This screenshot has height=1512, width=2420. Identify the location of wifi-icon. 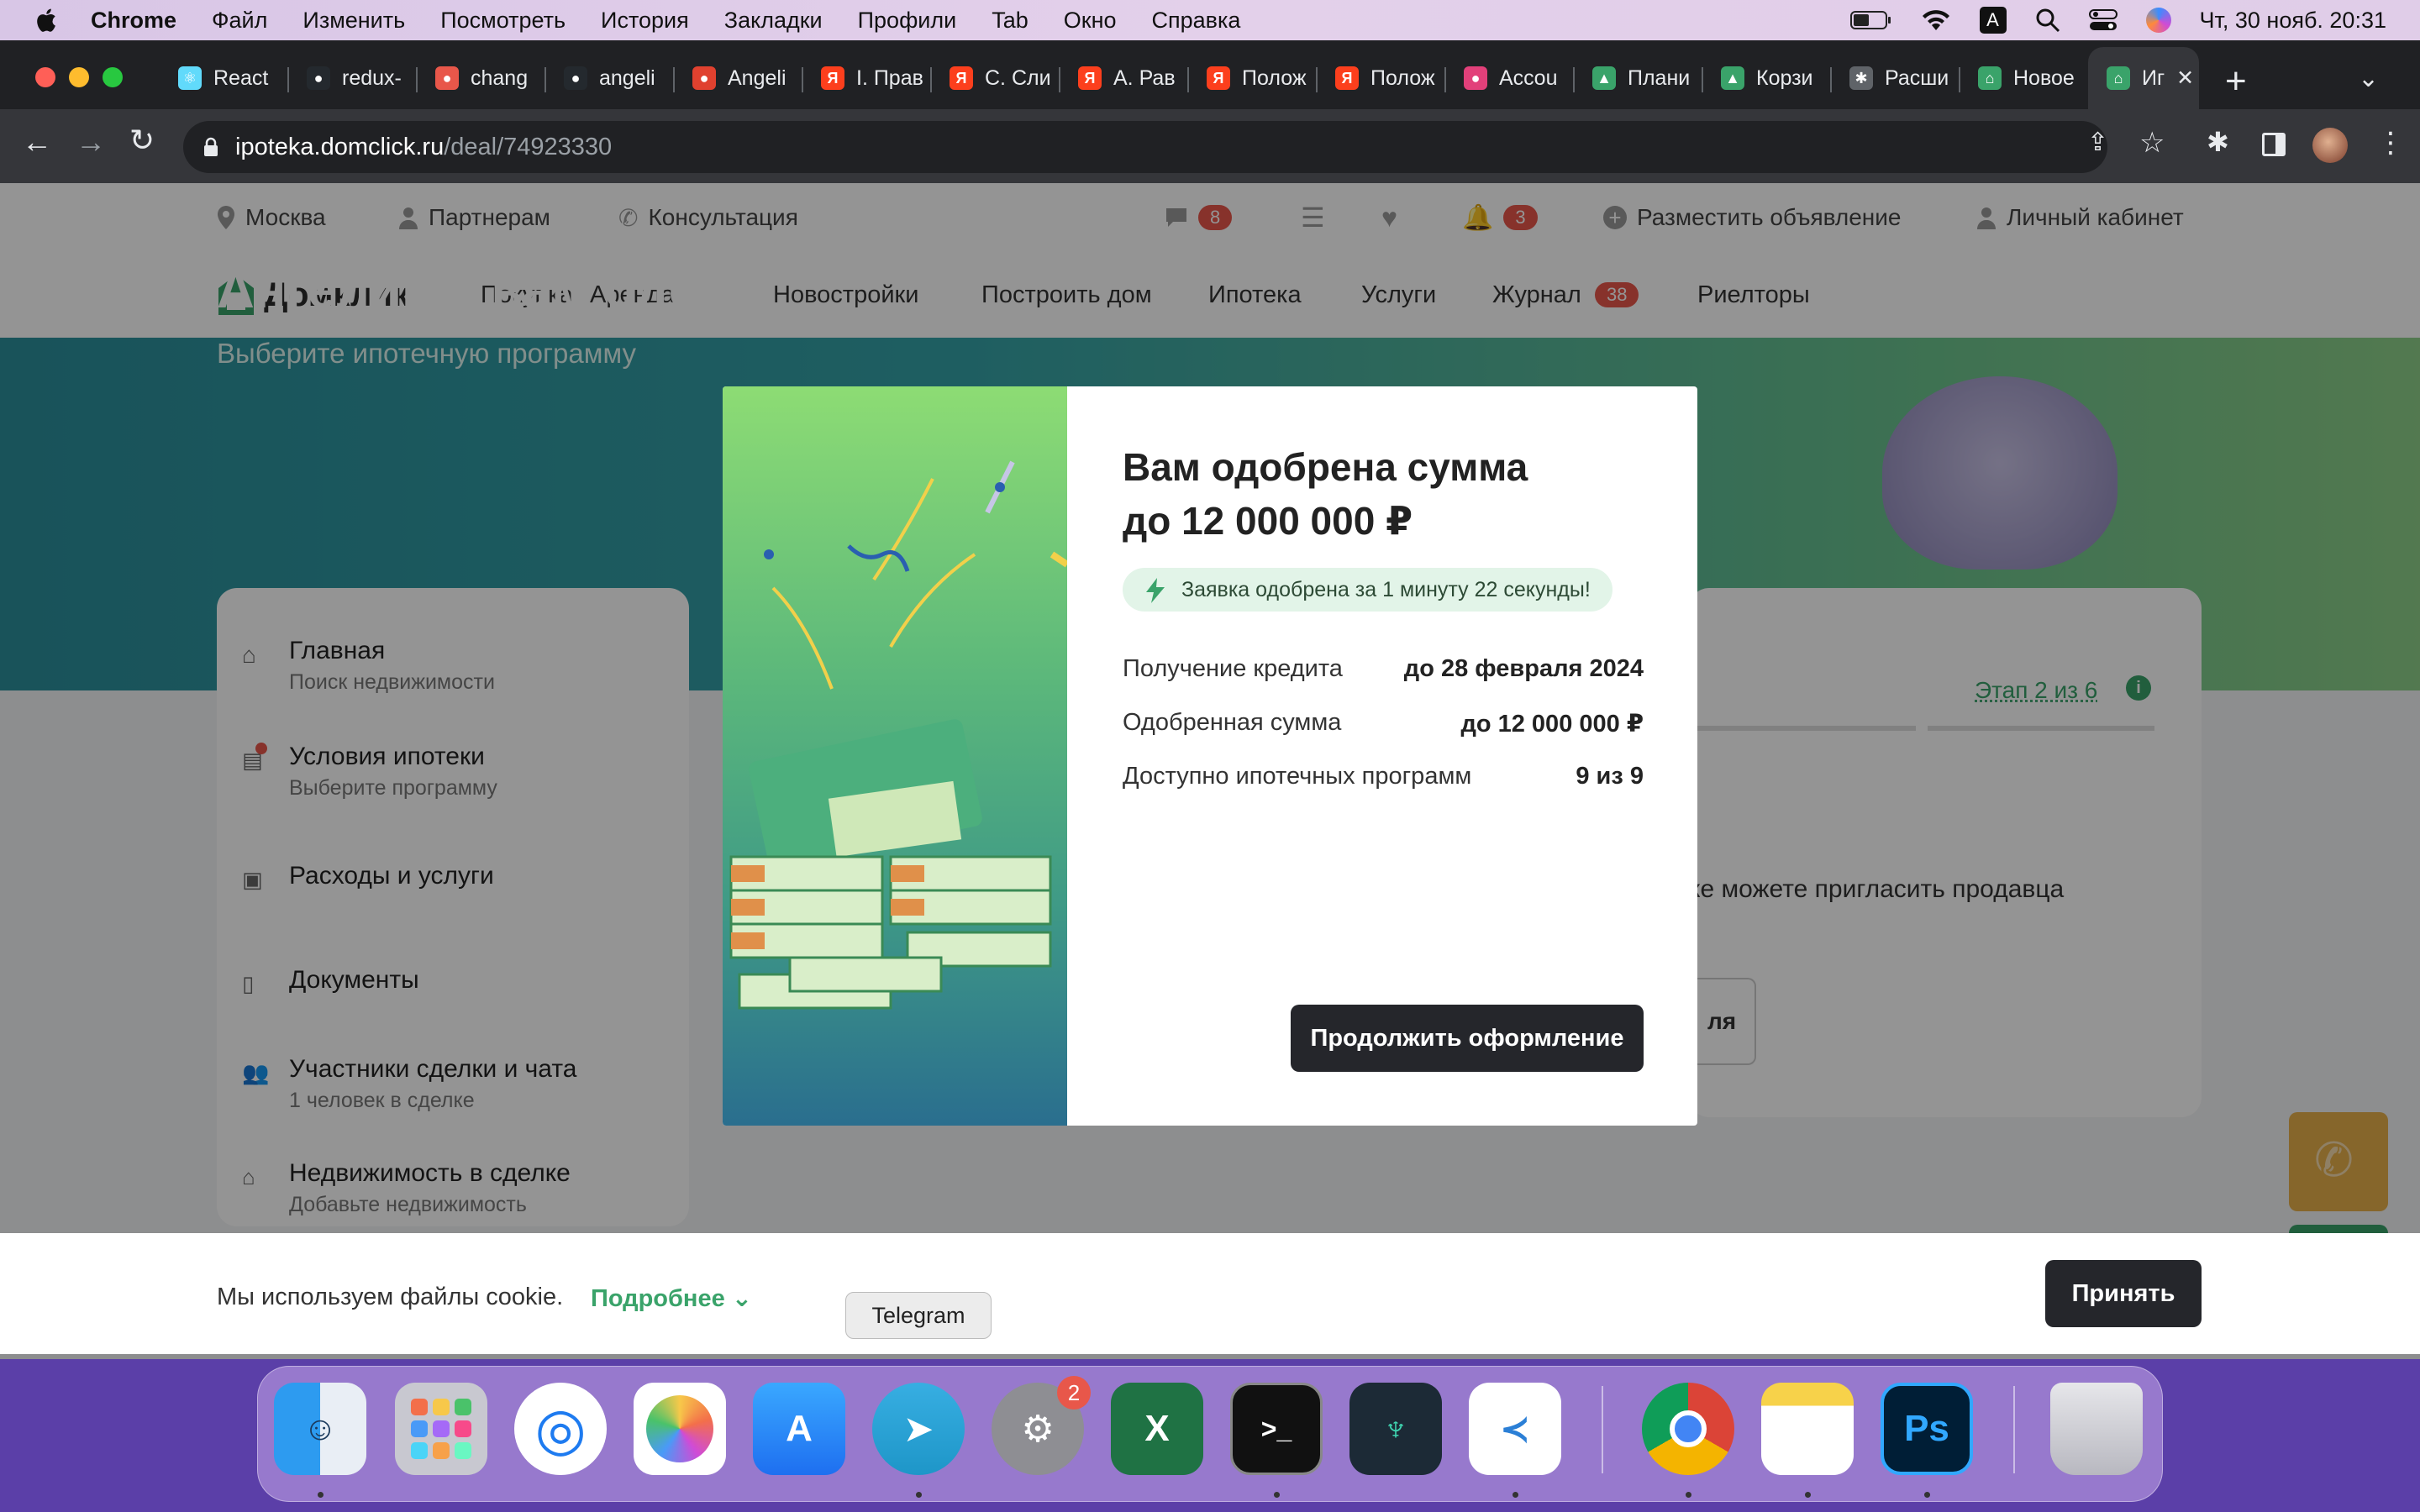
(1936, 20).